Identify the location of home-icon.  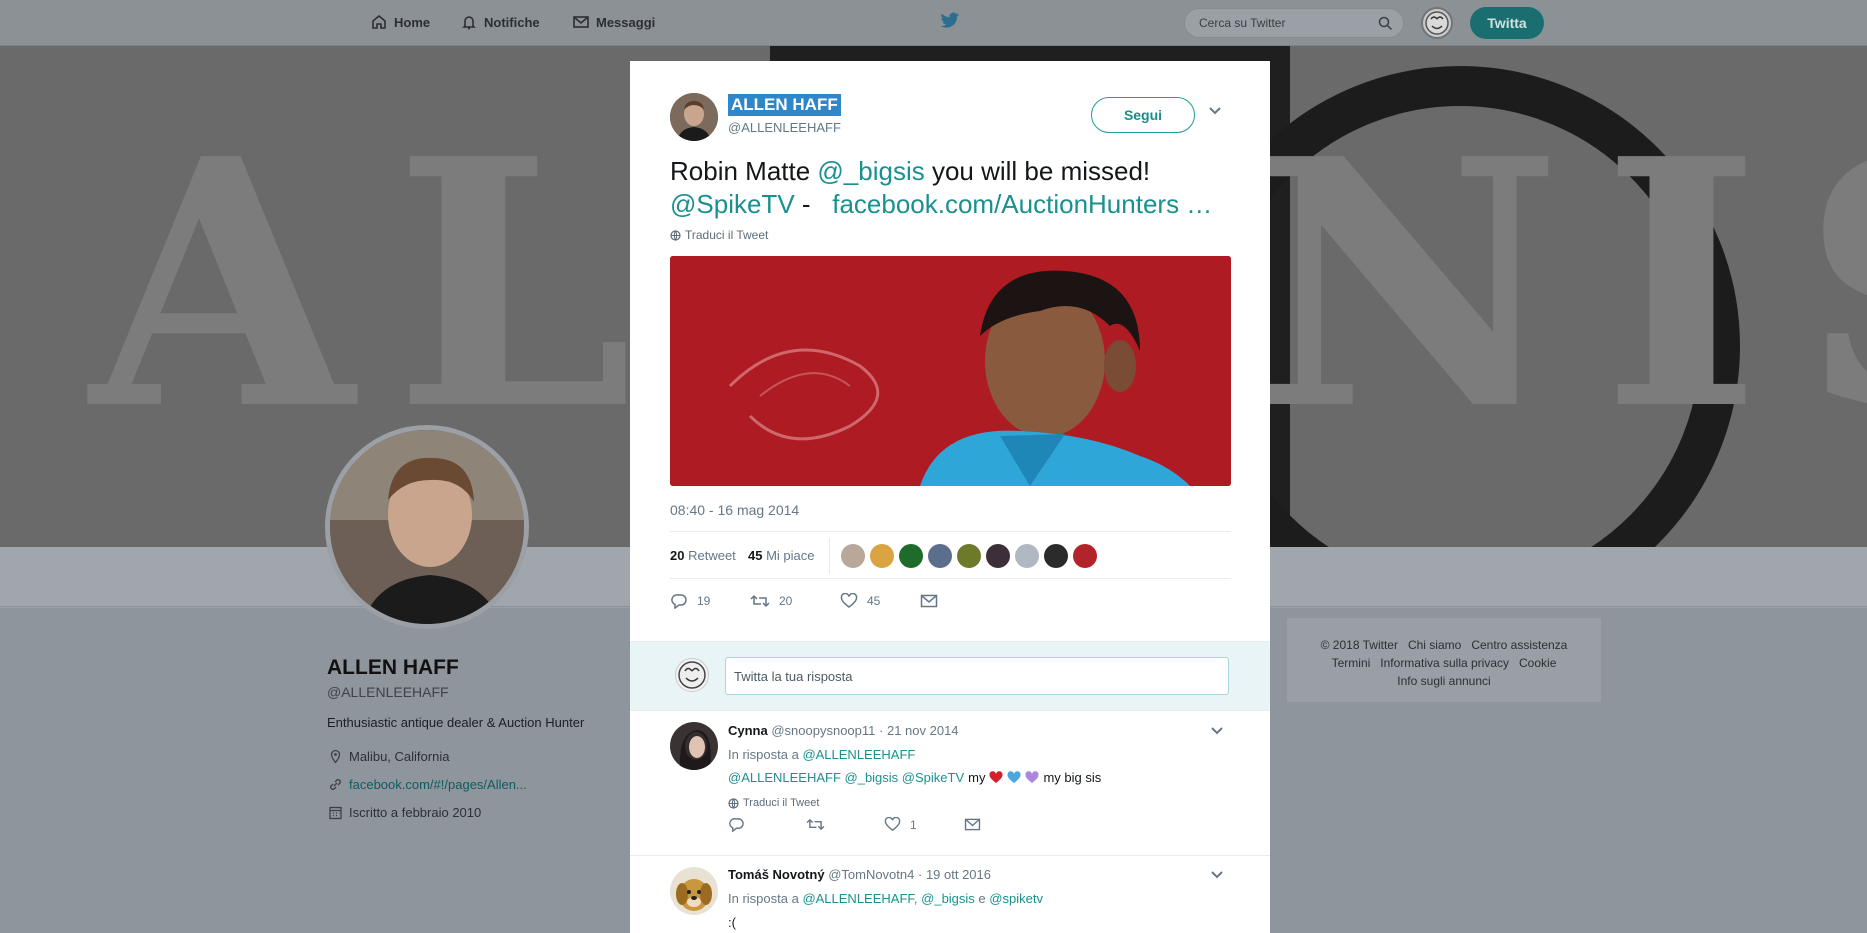
(379, 21).